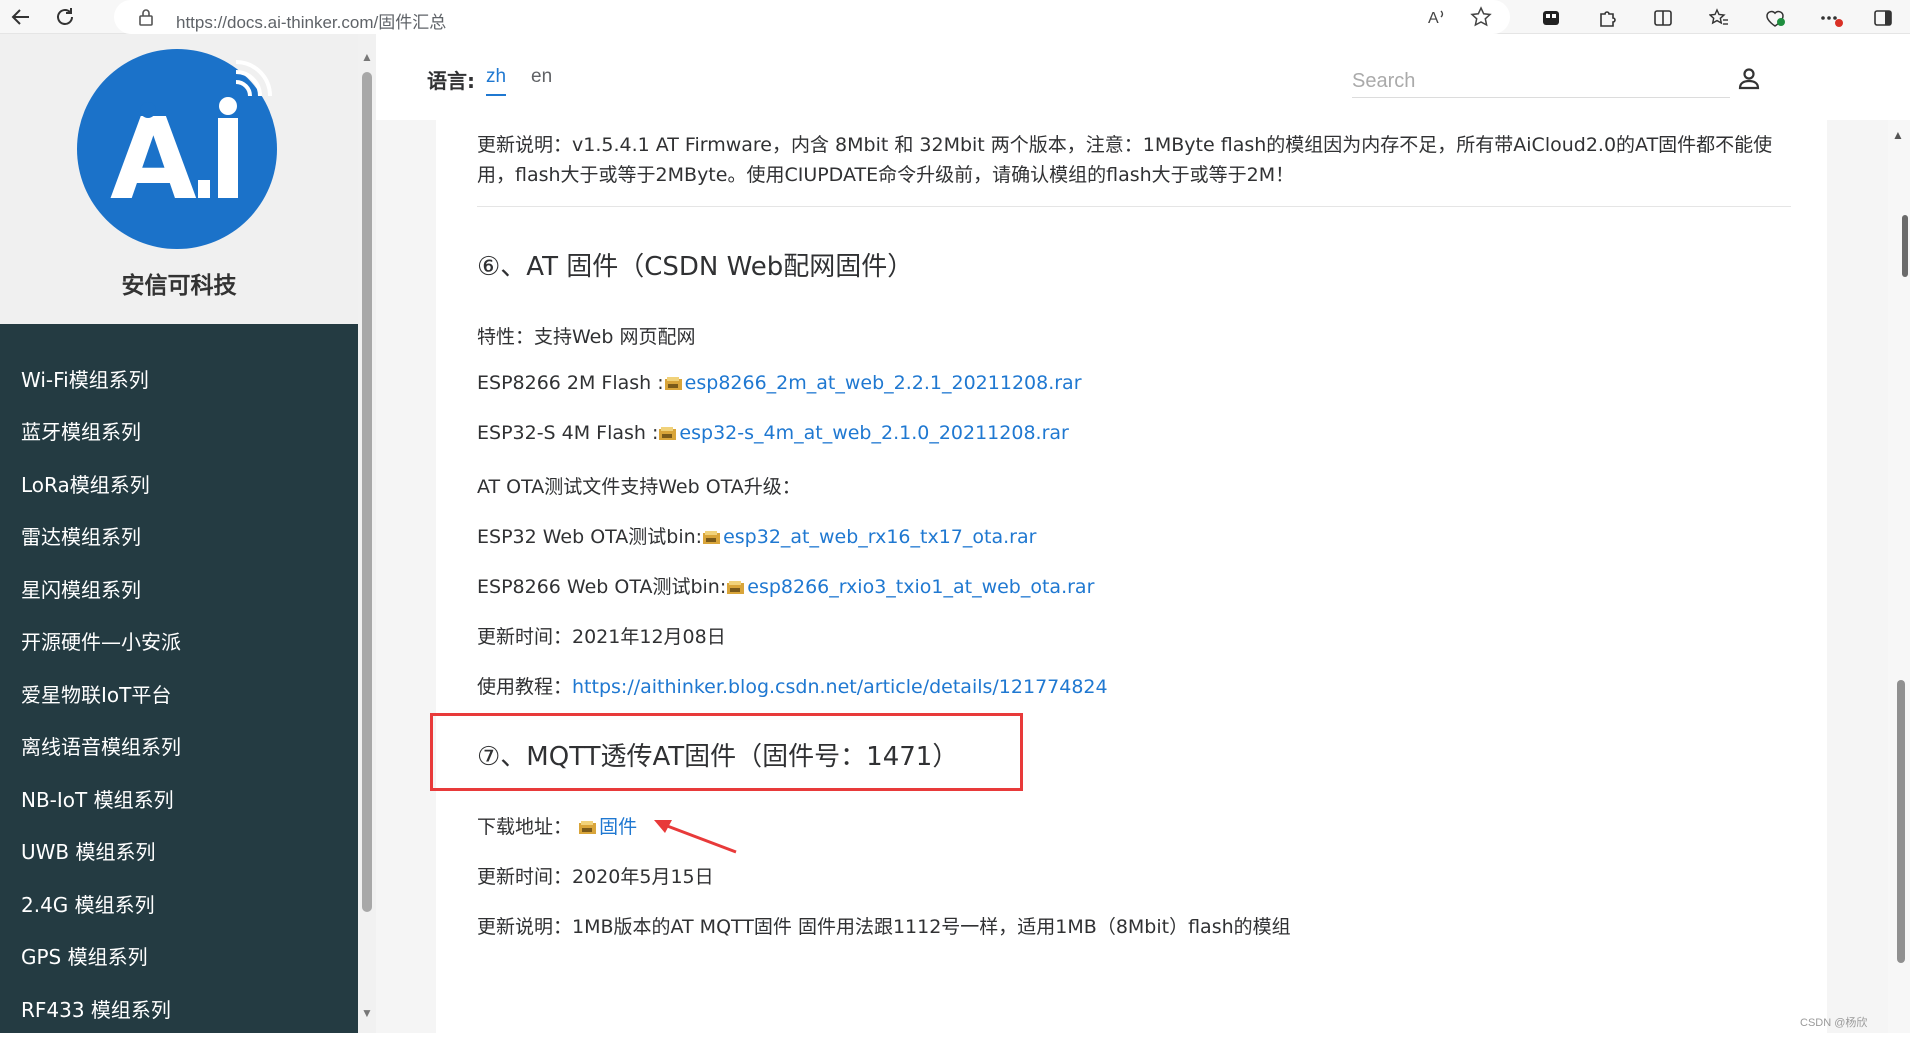 Image resolution: width=1910 pixels, height=1040 pixels. I want to click on esp8266-label: ESP8266 2M Flash :, so click(570, 383).